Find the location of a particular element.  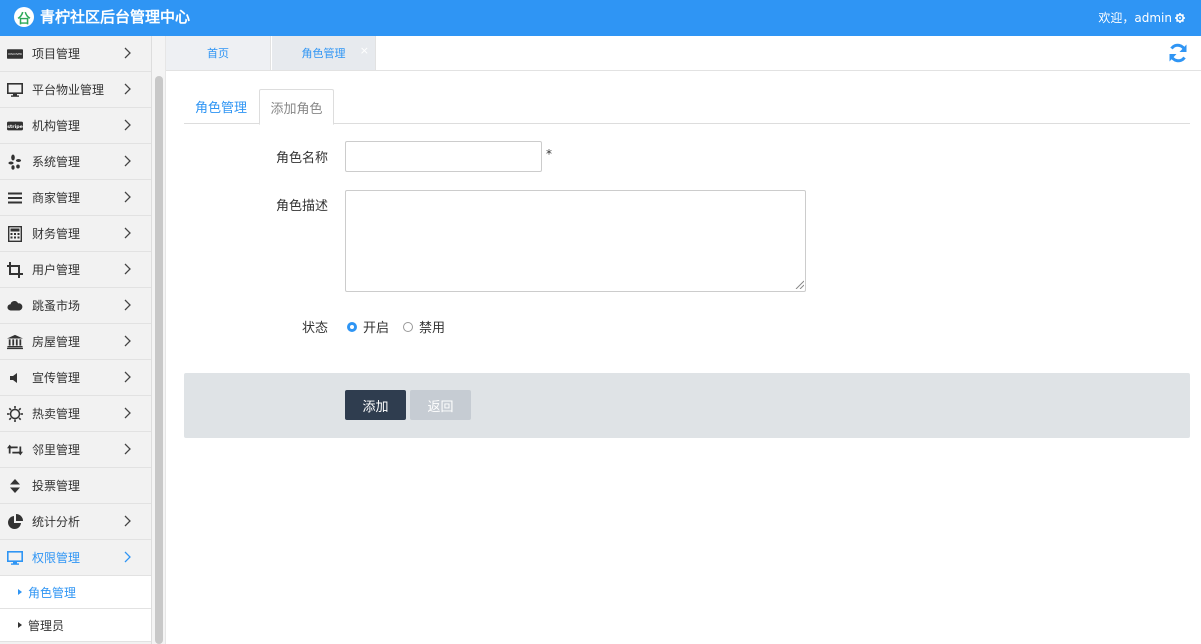

page-tab-strip: 首页 角色管理 × is located at coordinates (683, 53).